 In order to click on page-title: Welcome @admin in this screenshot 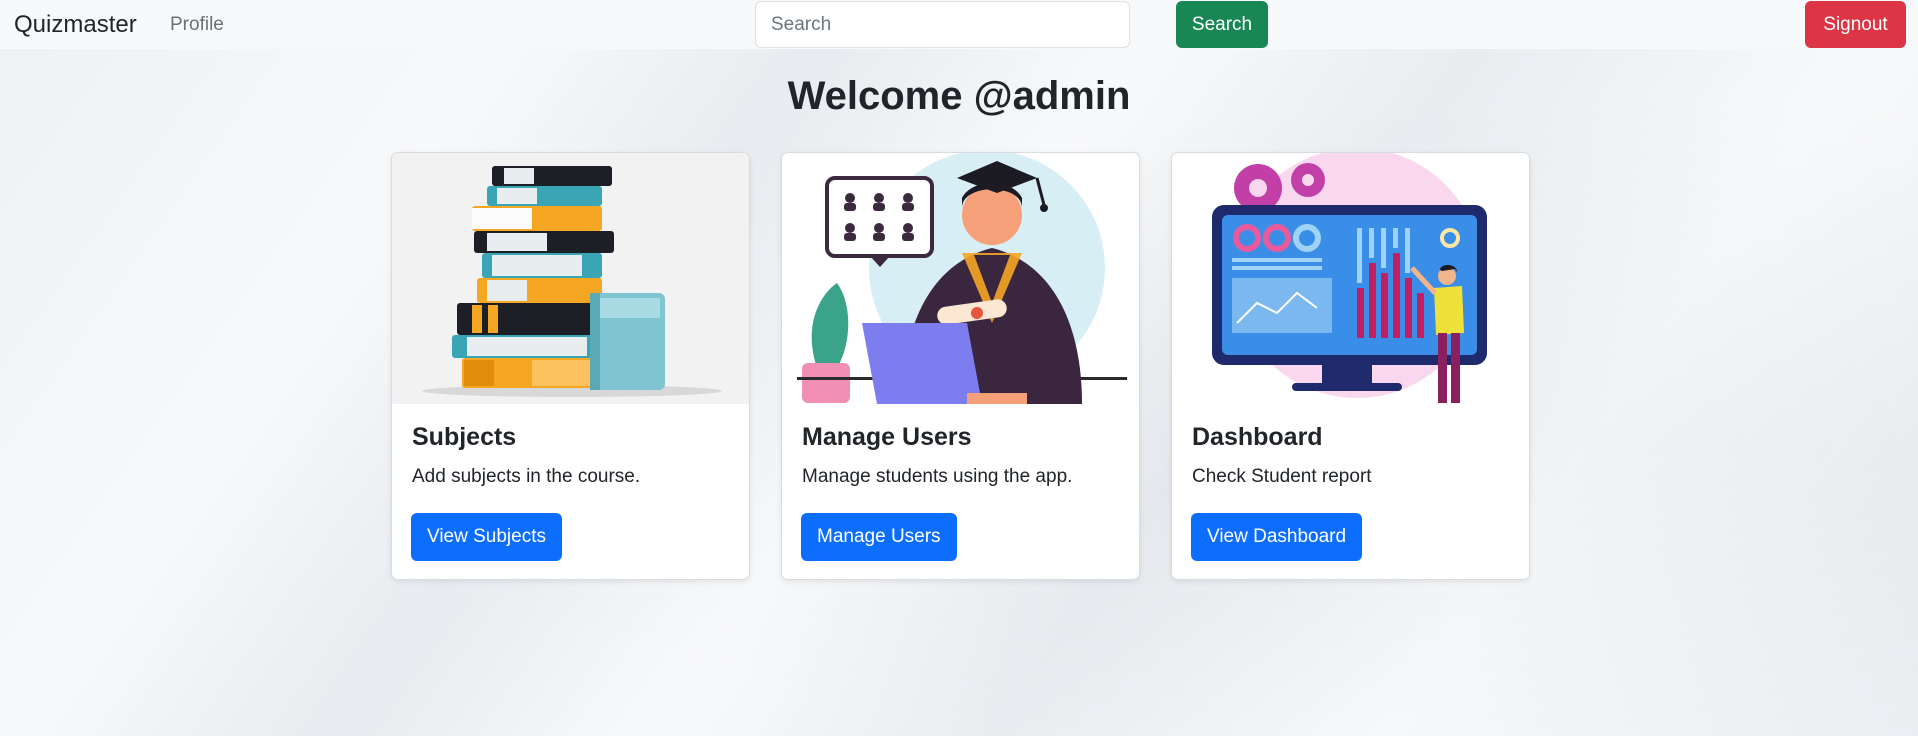, I will do `click(959, 96)`.